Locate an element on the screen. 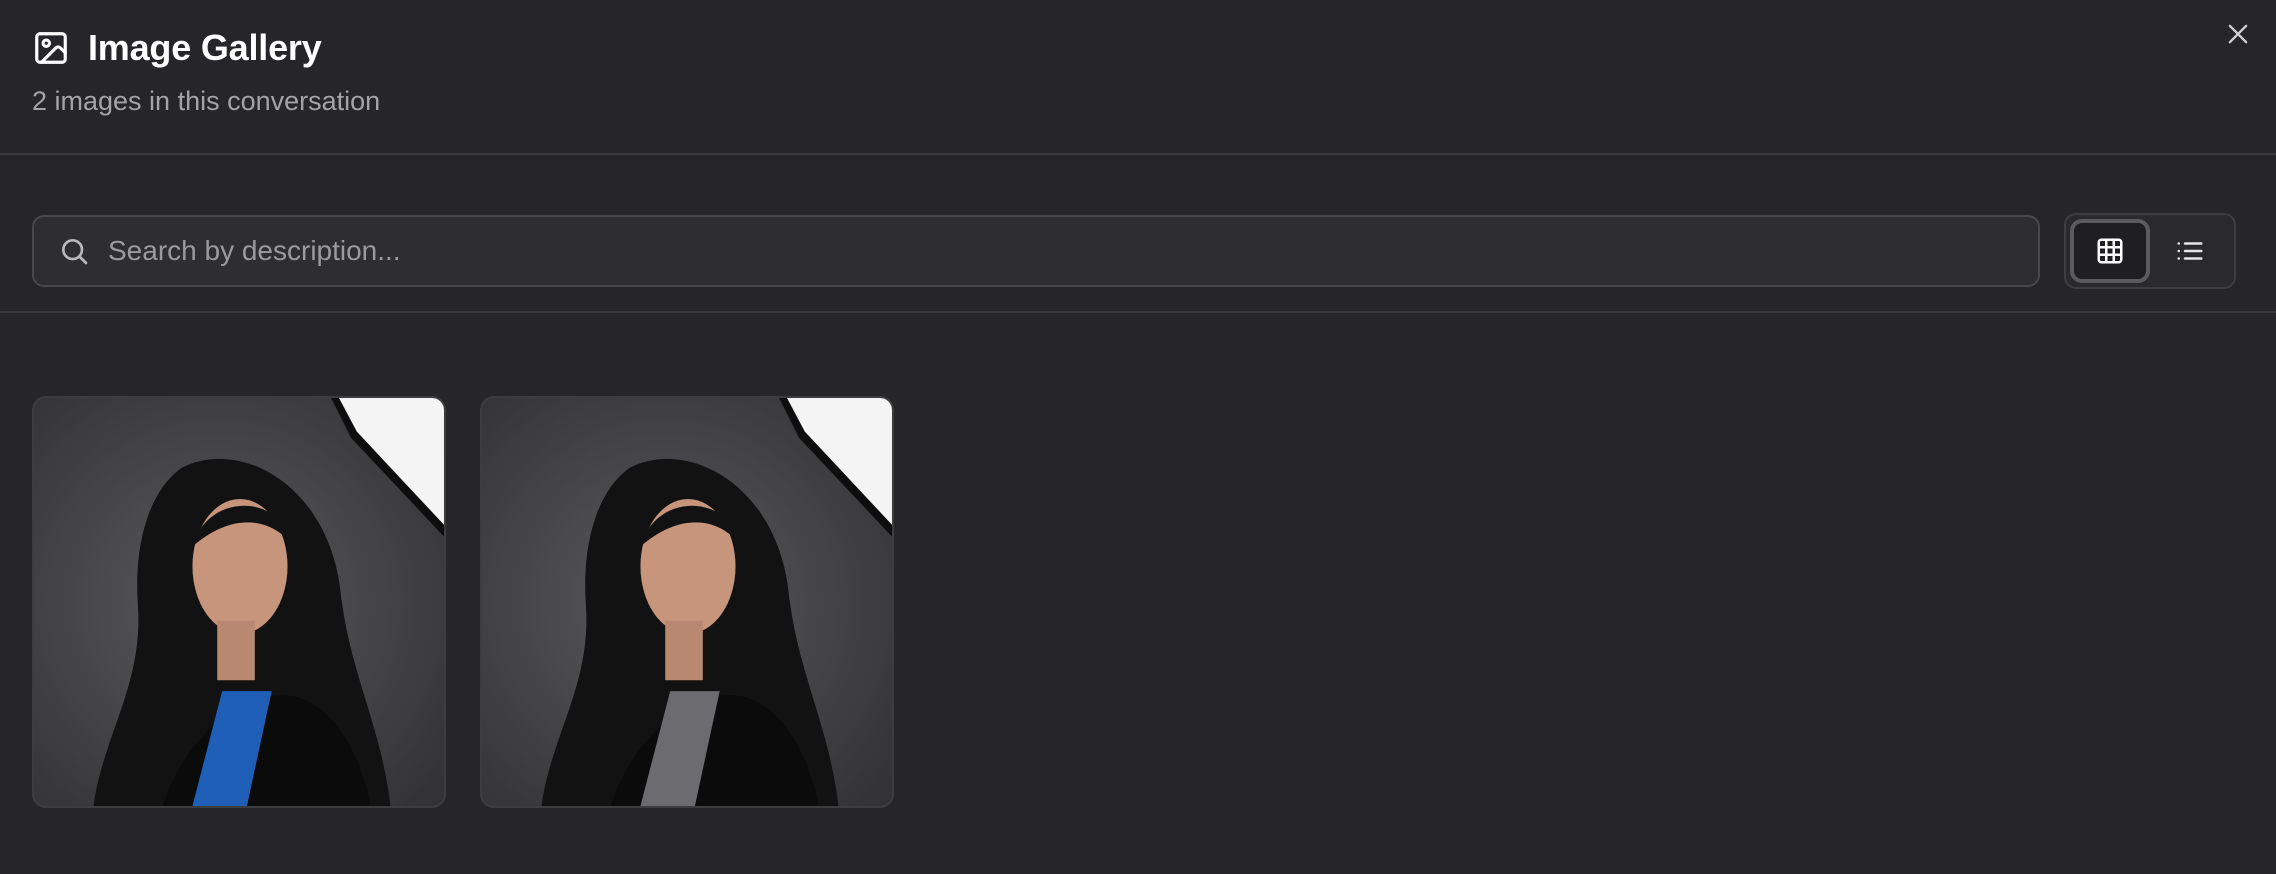  grid-icon is located at coordinates (2110, 251).